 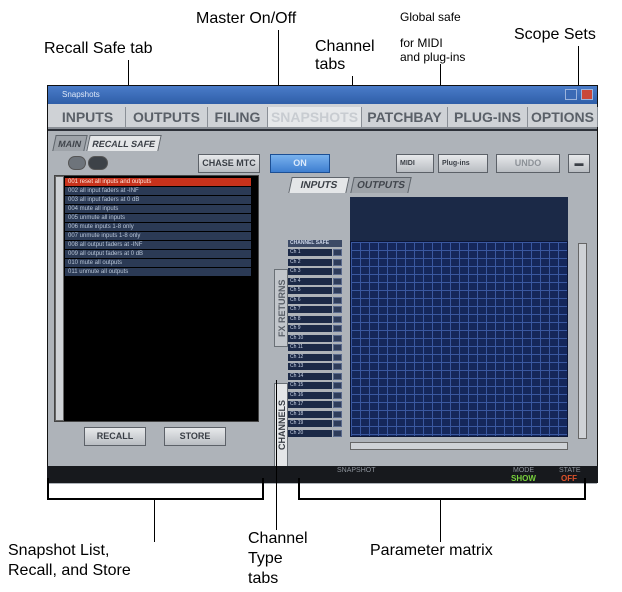 I want to click on callout-channel-type-1: Channel, so click(x=278, y=538).